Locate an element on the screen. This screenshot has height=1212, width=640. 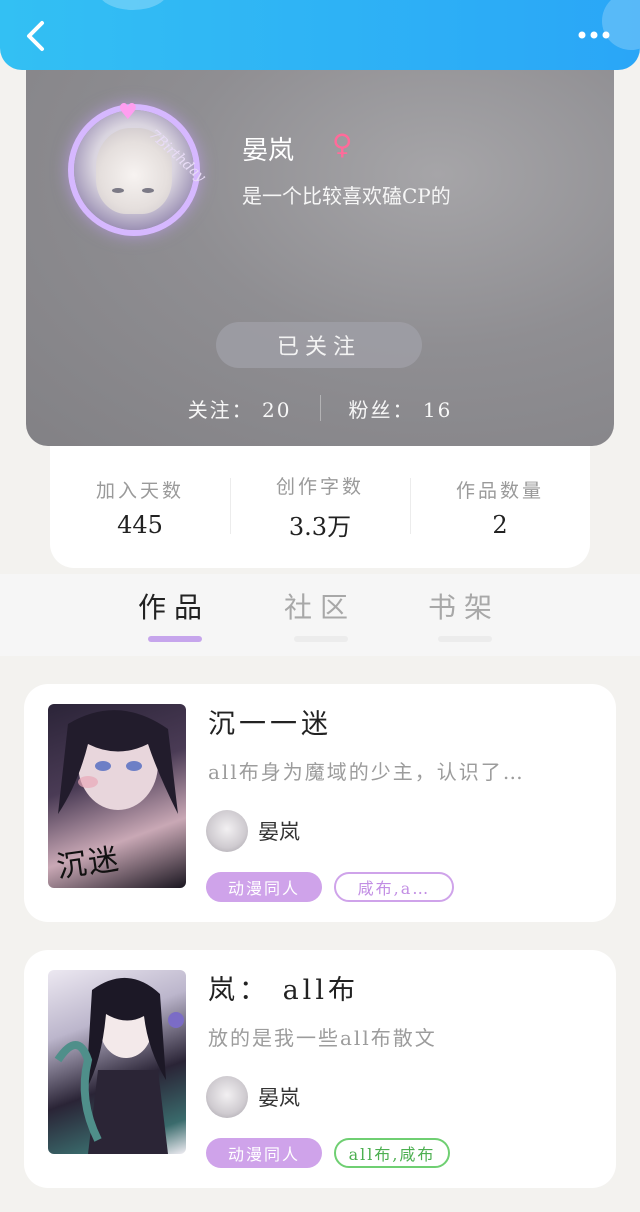
stat-value: 2 is located at coordinates (500, 524).